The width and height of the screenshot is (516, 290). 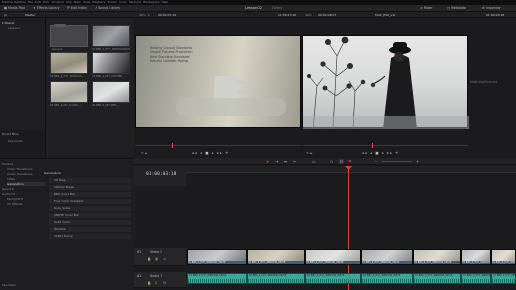 I want to click on snapping-icon: ∩, so click(x=331, y=161).